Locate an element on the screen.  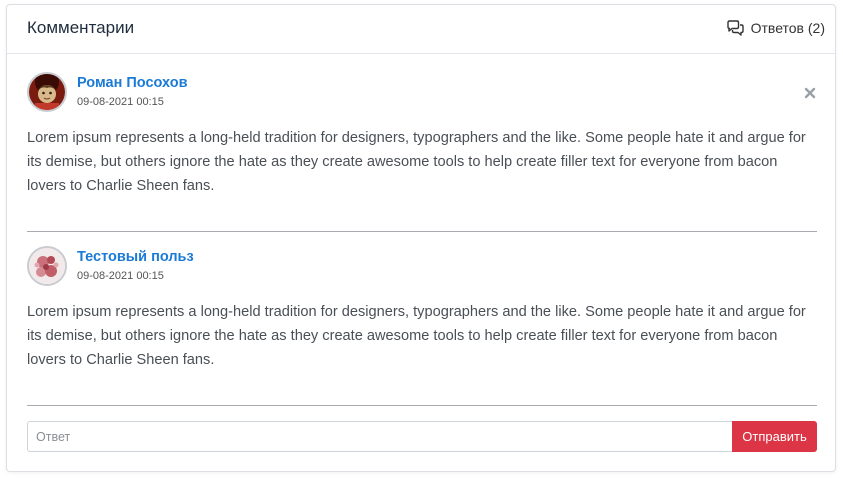
reply-input is located at coordinates (379, 436).